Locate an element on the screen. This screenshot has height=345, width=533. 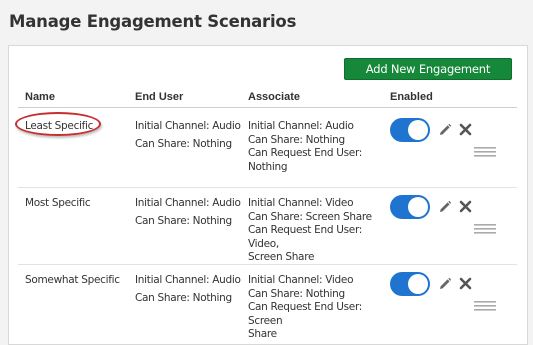
column-header-associate: Associate is located at coordinates (274, 97).